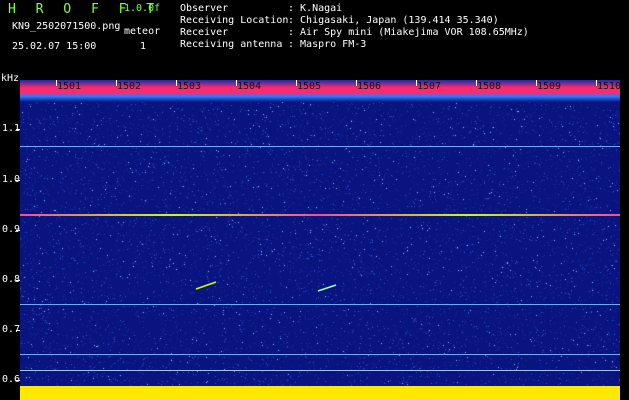 The height and width of the screenshot is (400, 629). What do you see at coordinates (393, 20) in the screenshot?
I see `location-value: : Chigasaki, Japan (139.414 35.340)` at bounding box center [393, 20].